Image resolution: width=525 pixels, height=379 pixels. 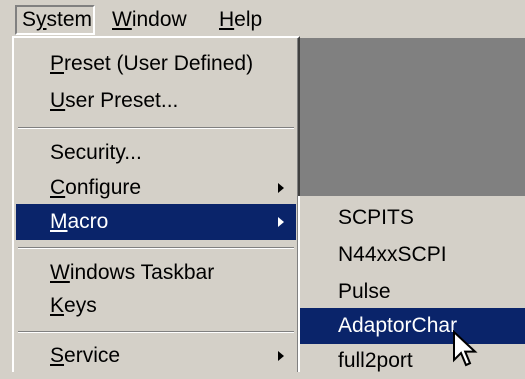 What do you see at coordinates (92, 355) in the screenshot?
I see `menu-item-service-label: ervice` at bounding box center [92, 355].